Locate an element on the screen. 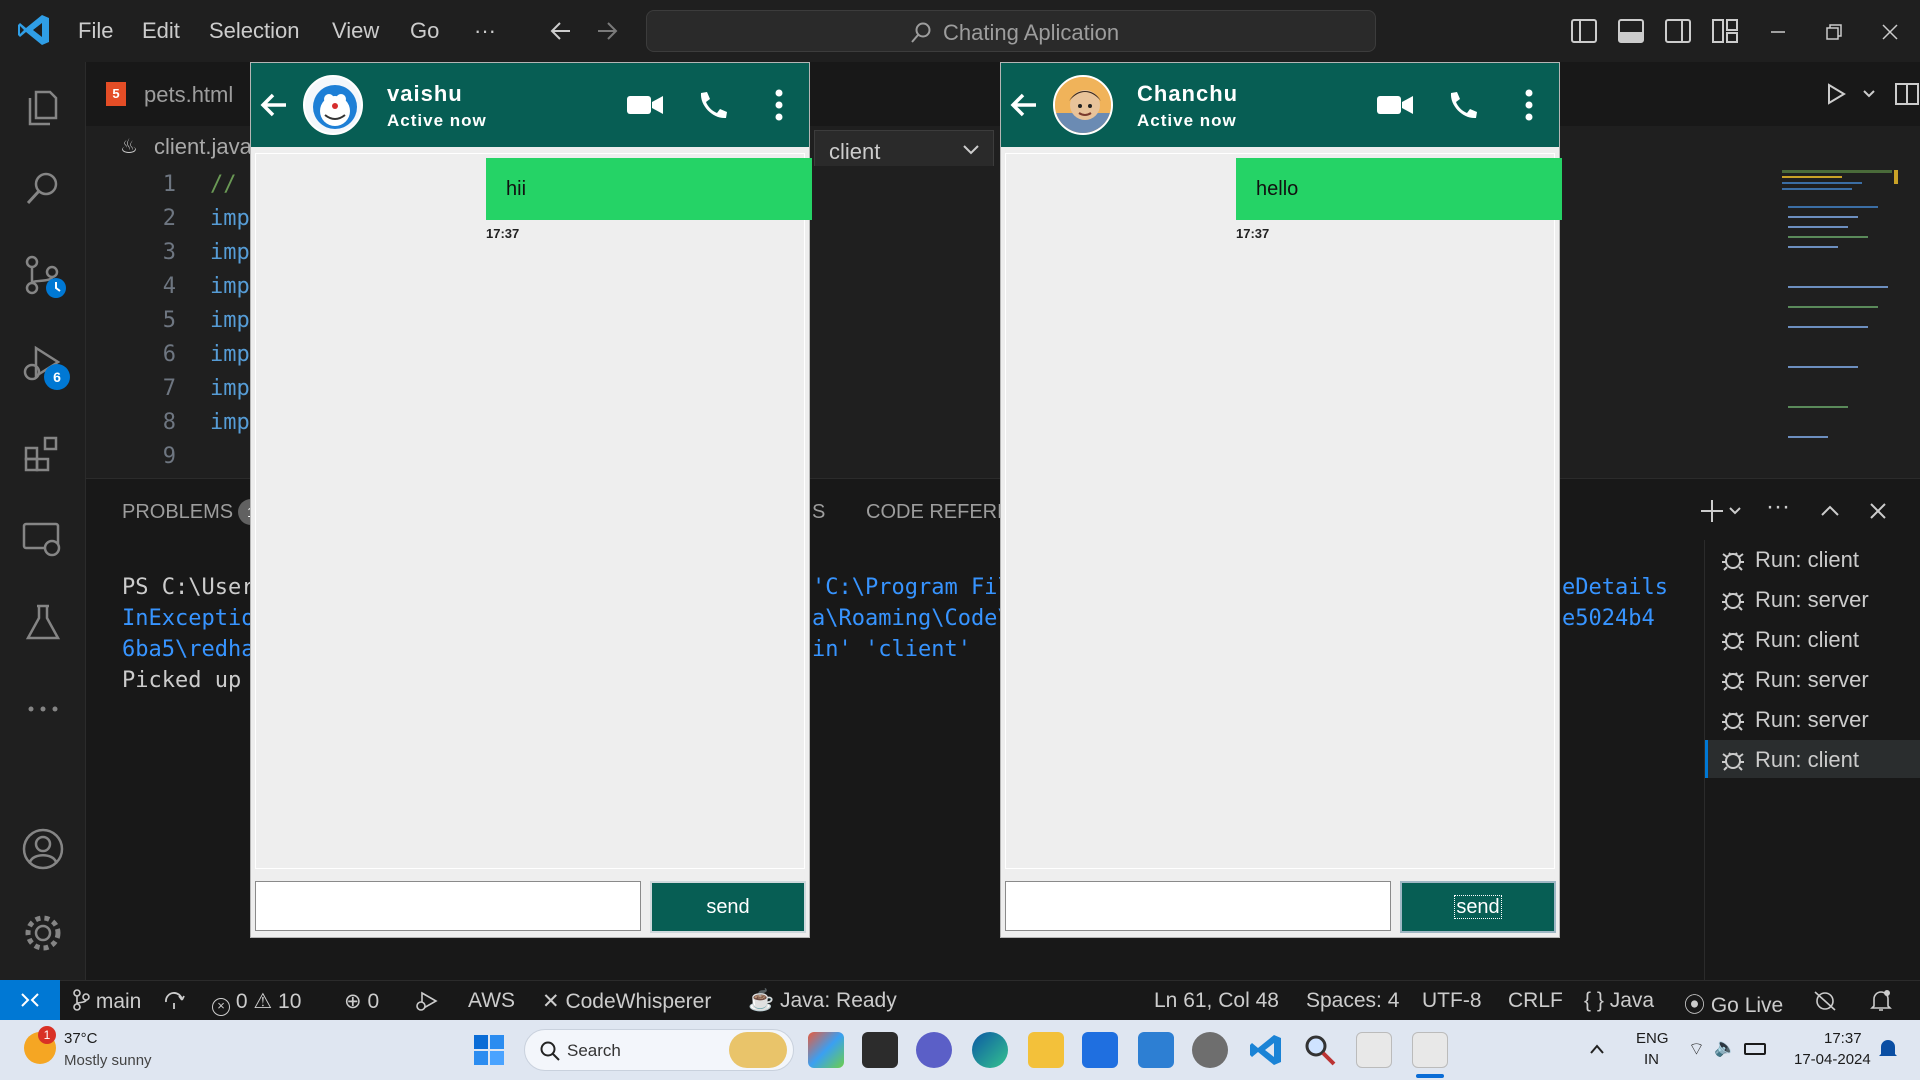 This screenshot has height=1080, width=1920. run-config-dropdown: client is located at coordinates (904, 150).